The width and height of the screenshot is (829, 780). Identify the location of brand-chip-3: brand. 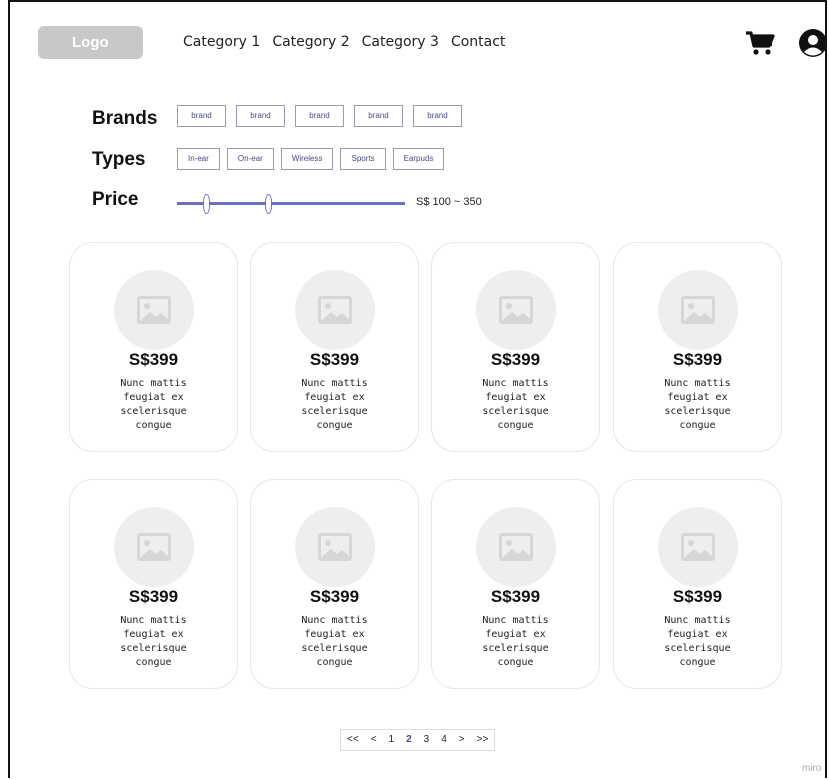
(319, 116).